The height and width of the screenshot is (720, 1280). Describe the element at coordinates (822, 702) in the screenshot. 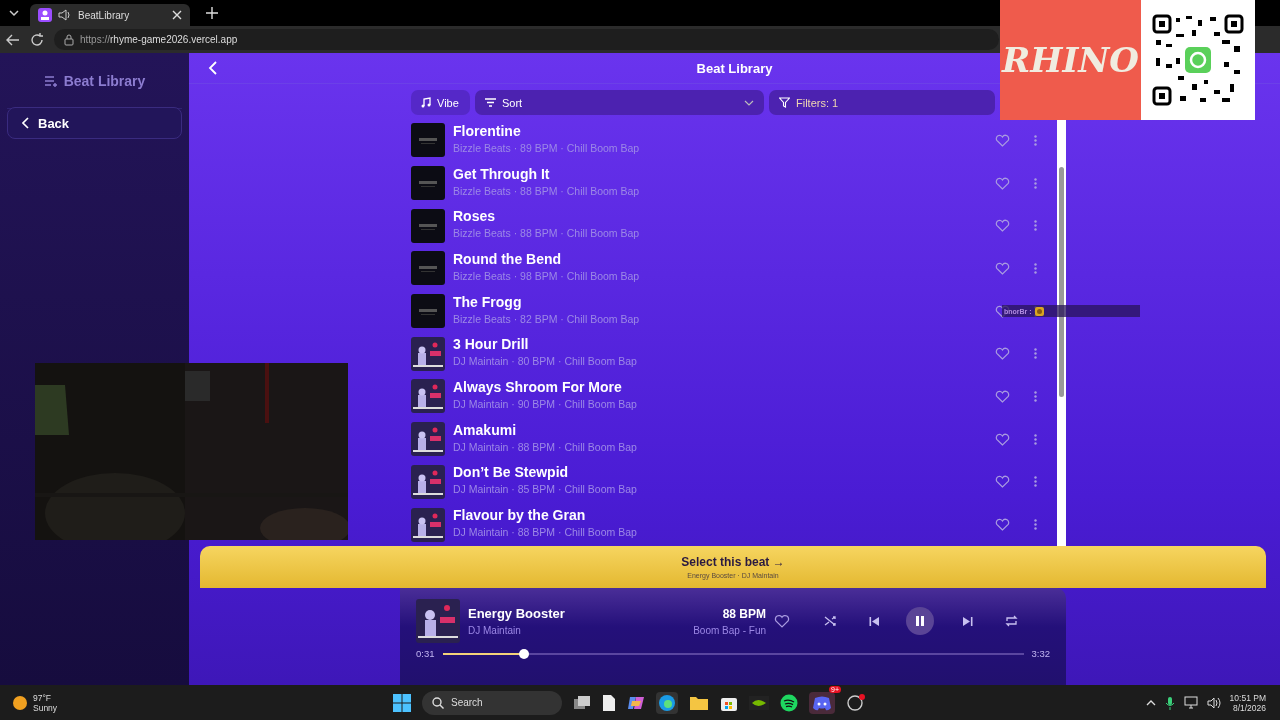

I see `discord-icon` at that location.